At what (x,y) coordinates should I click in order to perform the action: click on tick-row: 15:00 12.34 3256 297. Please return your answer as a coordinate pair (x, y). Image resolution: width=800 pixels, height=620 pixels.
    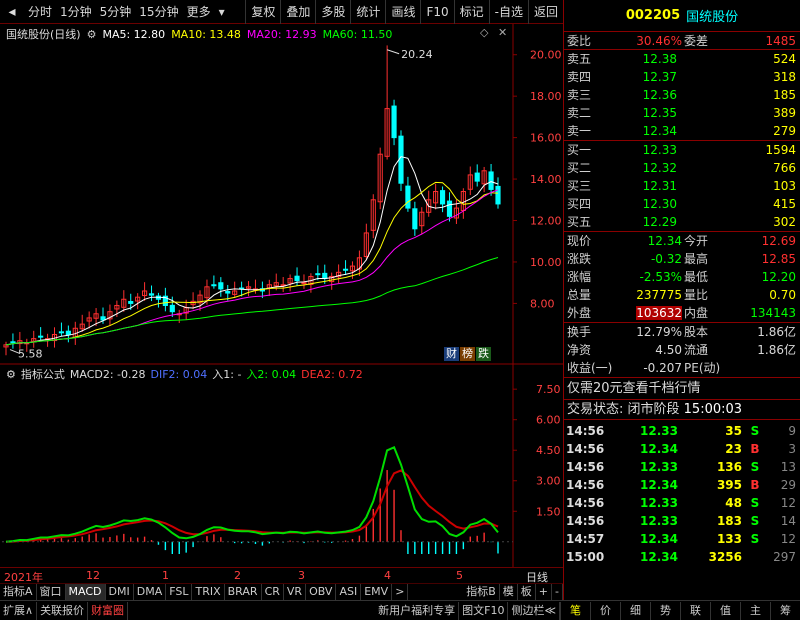
    Looking at the image, I should click on (682, 557).